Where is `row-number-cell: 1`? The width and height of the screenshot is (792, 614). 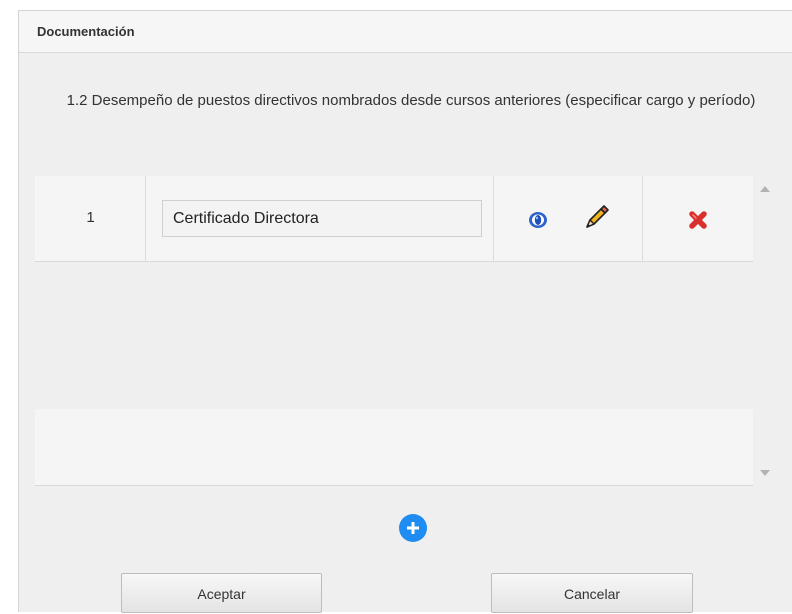
row-number-cell: 1 is located at coordinates (90, 219).